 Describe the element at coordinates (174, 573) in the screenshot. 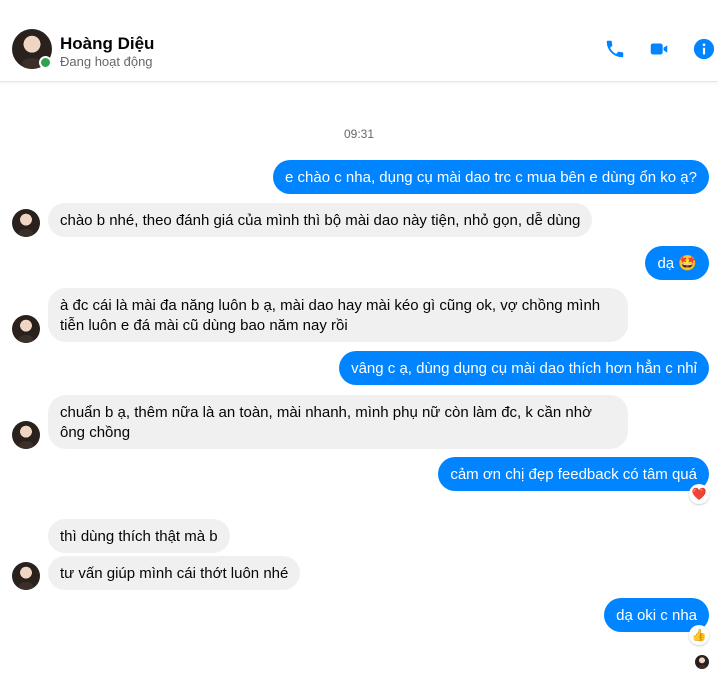

I see `message-bubble-incoming: tư vấn giúp mình cái thớt luôn nhé` at that location.